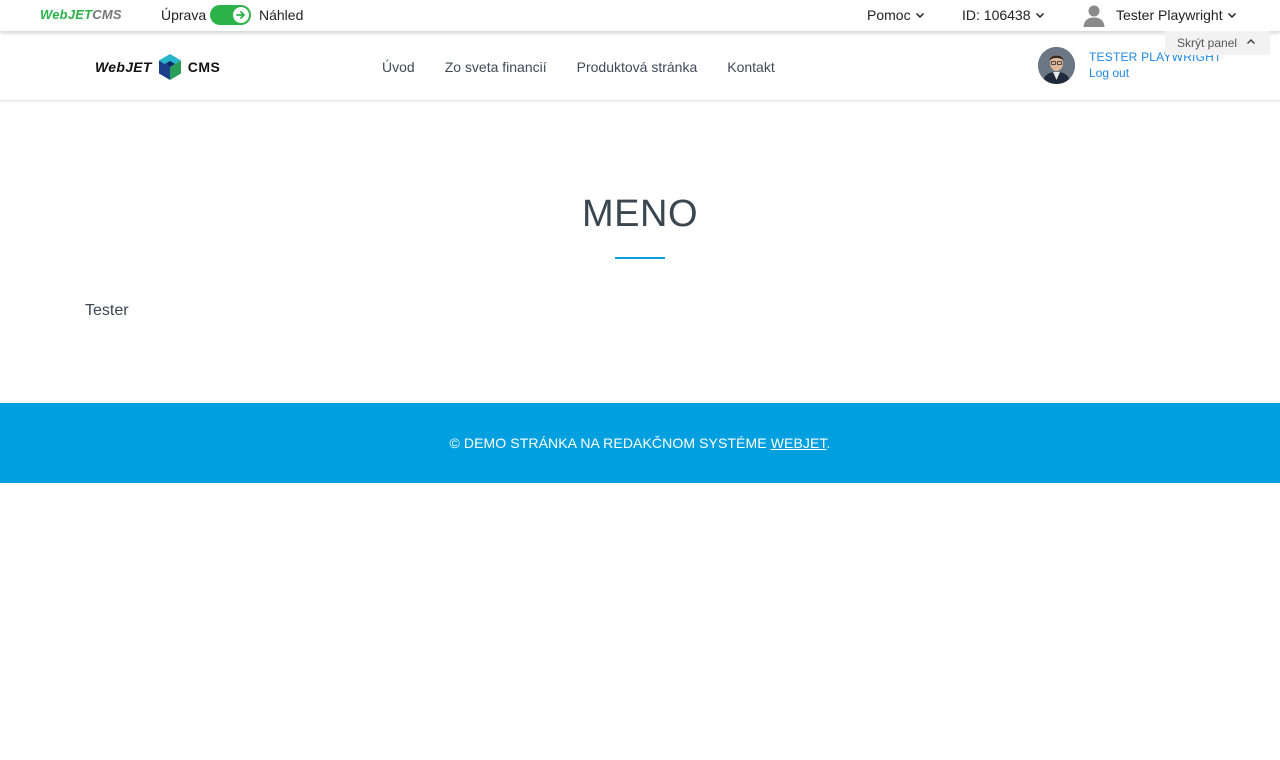 This screenshot has width=1280, height=760. I want to click on cube-logo-icon, so click(169, 67).